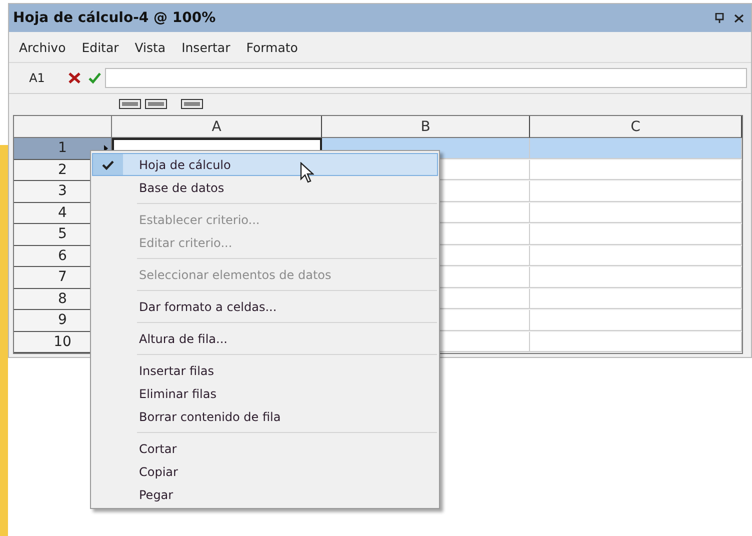  Describe the element at coordinates (265, 393) in the screenshot. I see `context-menu-item: Eliminar filas` at that location.